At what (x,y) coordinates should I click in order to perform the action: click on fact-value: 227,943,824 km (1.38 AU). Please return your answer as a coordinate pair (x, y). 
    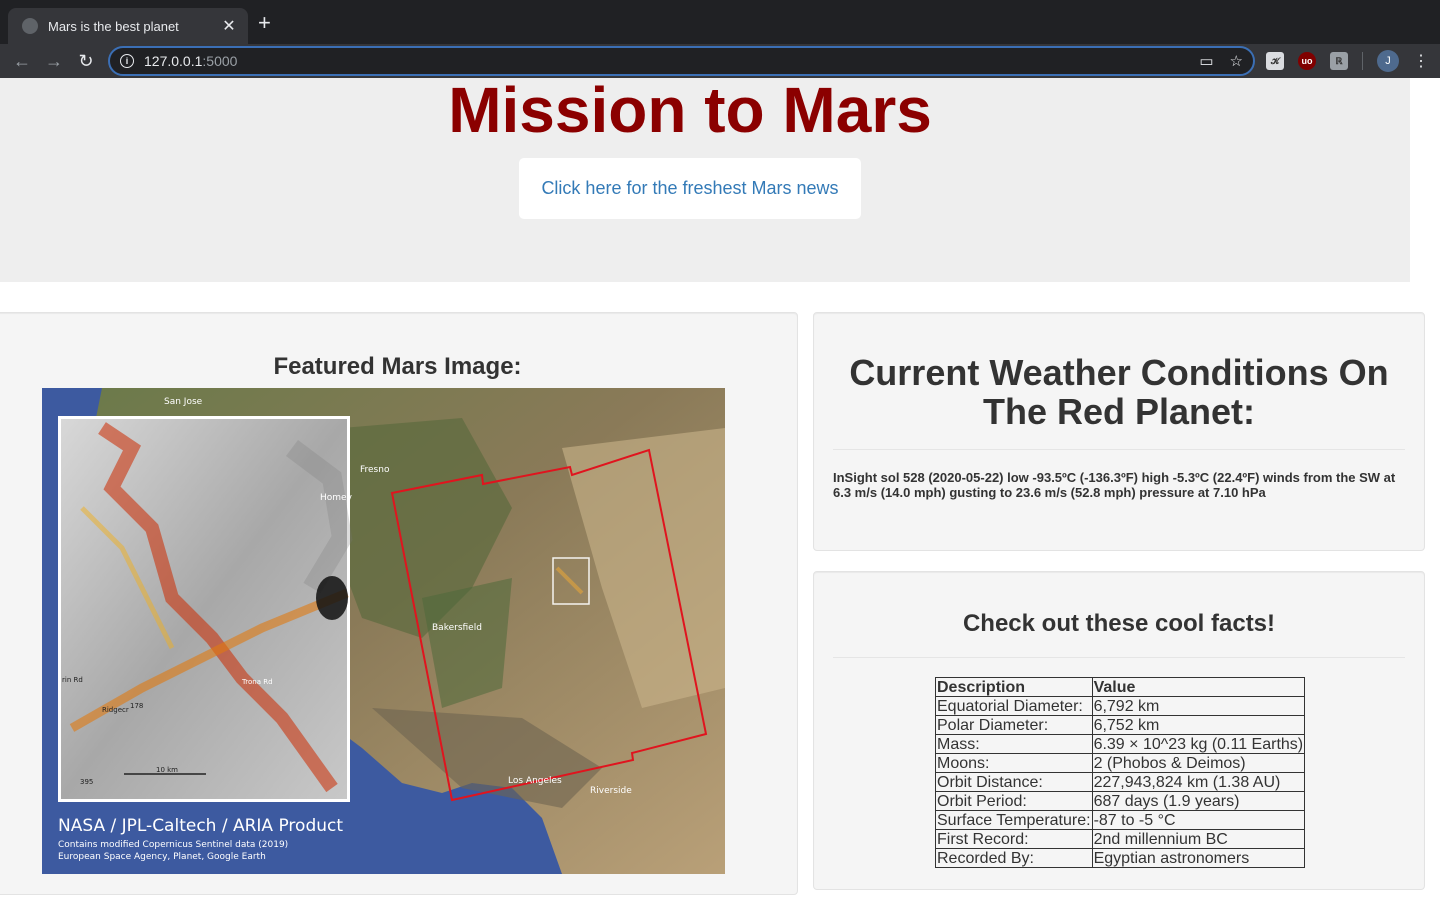
    Looking at the image, I should click on (1198, 782).